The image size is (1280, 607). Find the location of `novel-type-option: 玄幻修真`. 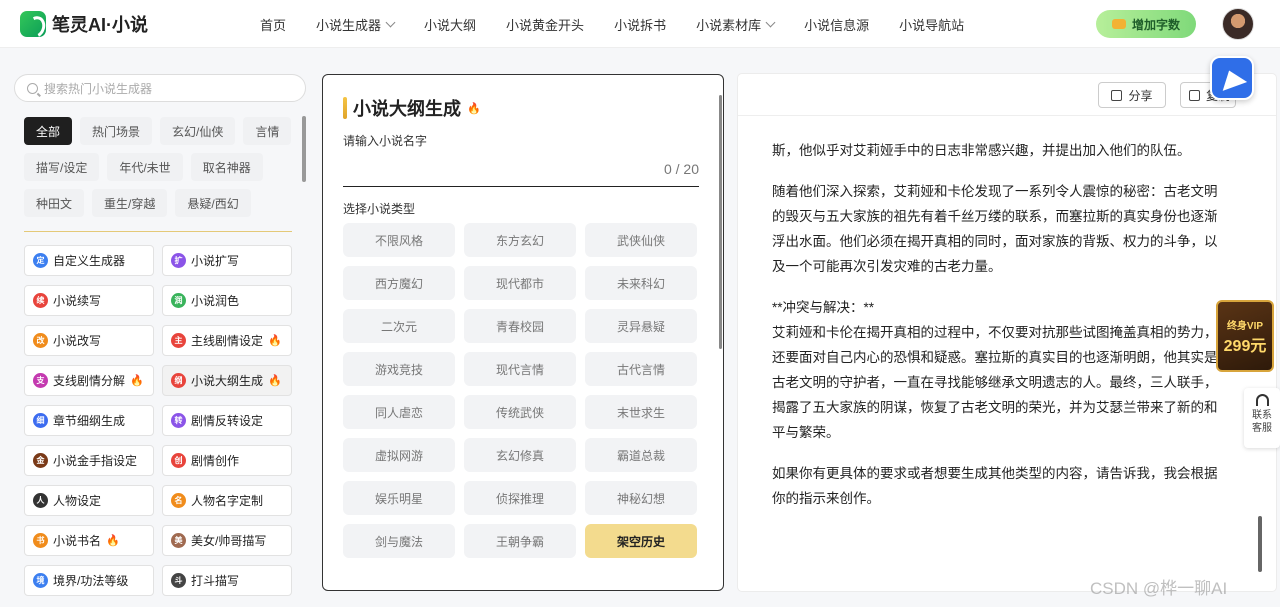

novel-type-option: 玄幻修真 is located at coordinates (520, 455).